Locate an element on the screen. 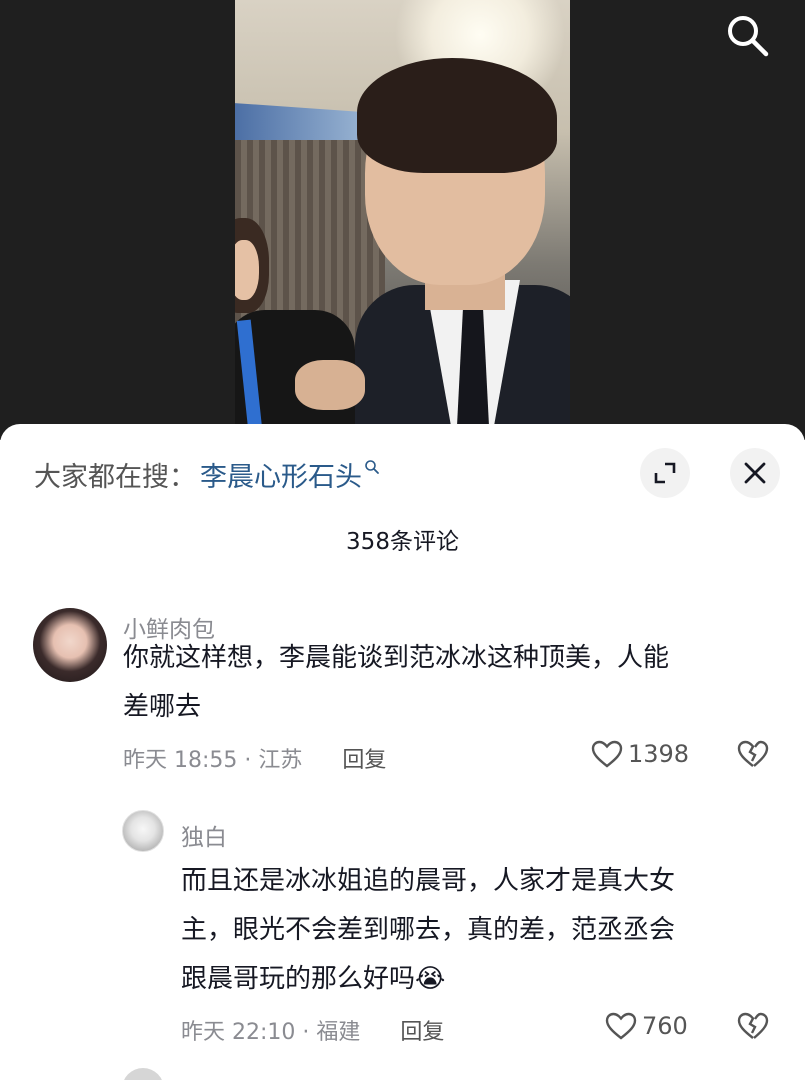 The width and height of the screenshot is (805, 1080). like-button: 1398 is located at coordinates (639, 754).